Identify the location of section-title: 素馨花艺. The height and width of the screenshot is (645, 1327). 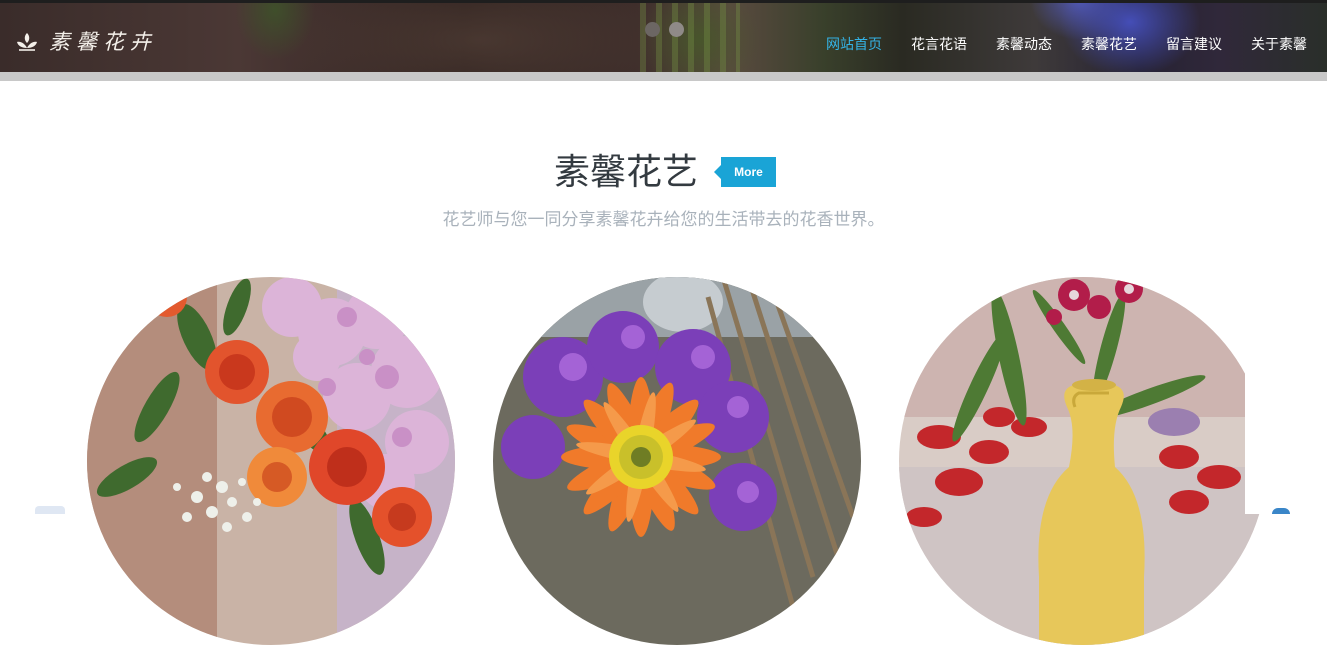
(626, 171).